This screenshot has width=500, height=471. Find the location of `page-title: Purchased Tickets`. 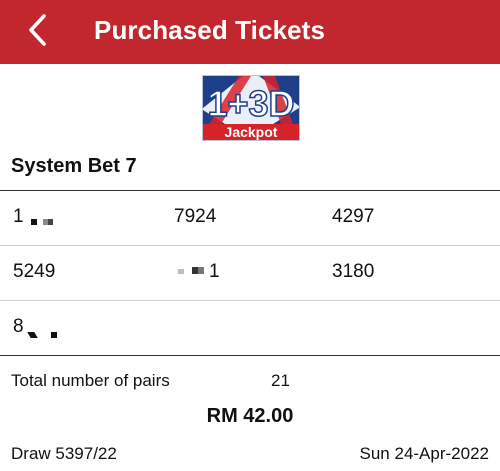

page-title: Purchased Tickets is located at coordinates (210, 30).